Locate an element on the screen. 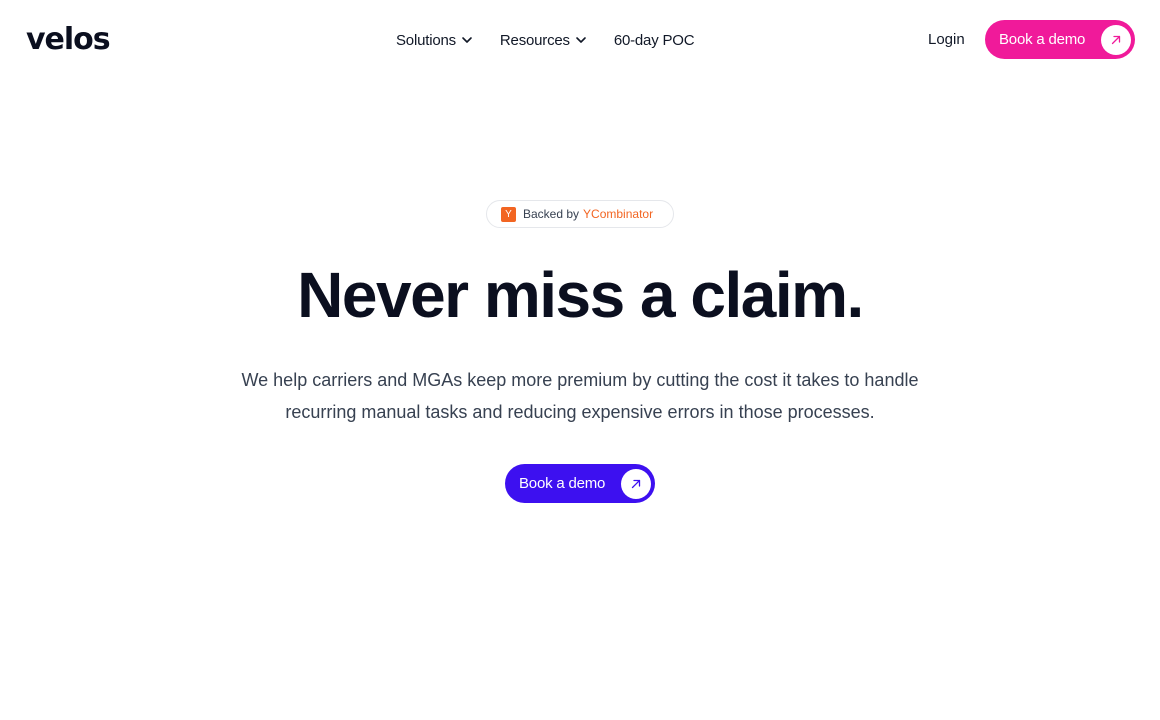 The height and width of the screenshot is (720, 1160). yc-badge: Y Backed by YCombinator is located at coordinates (580, 214).